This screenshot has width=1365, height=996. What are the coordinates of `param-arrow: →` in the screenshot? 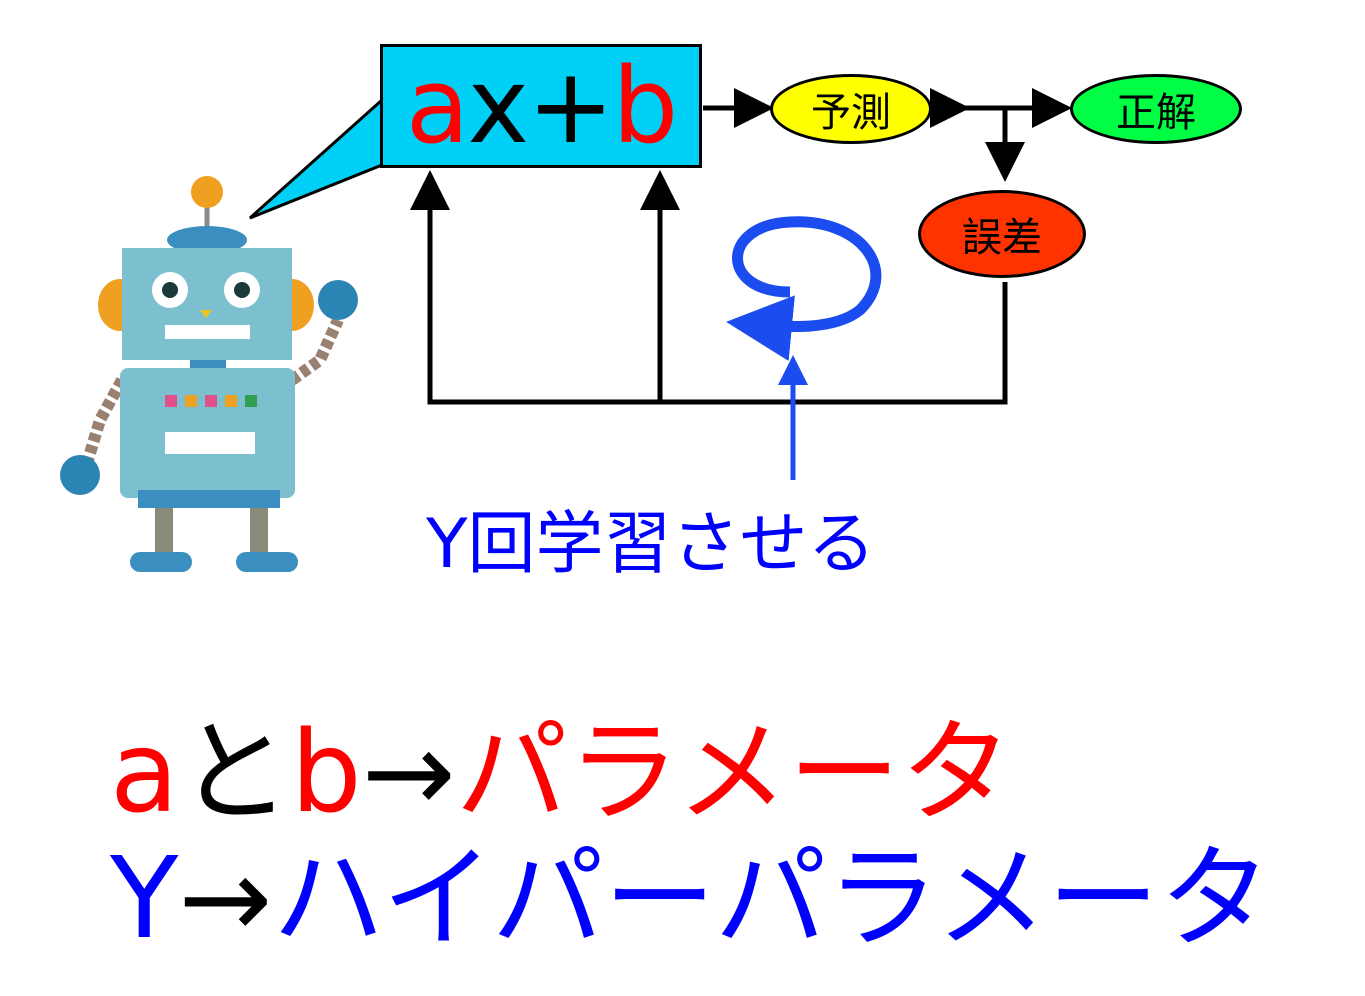 It's located at (408, 773).